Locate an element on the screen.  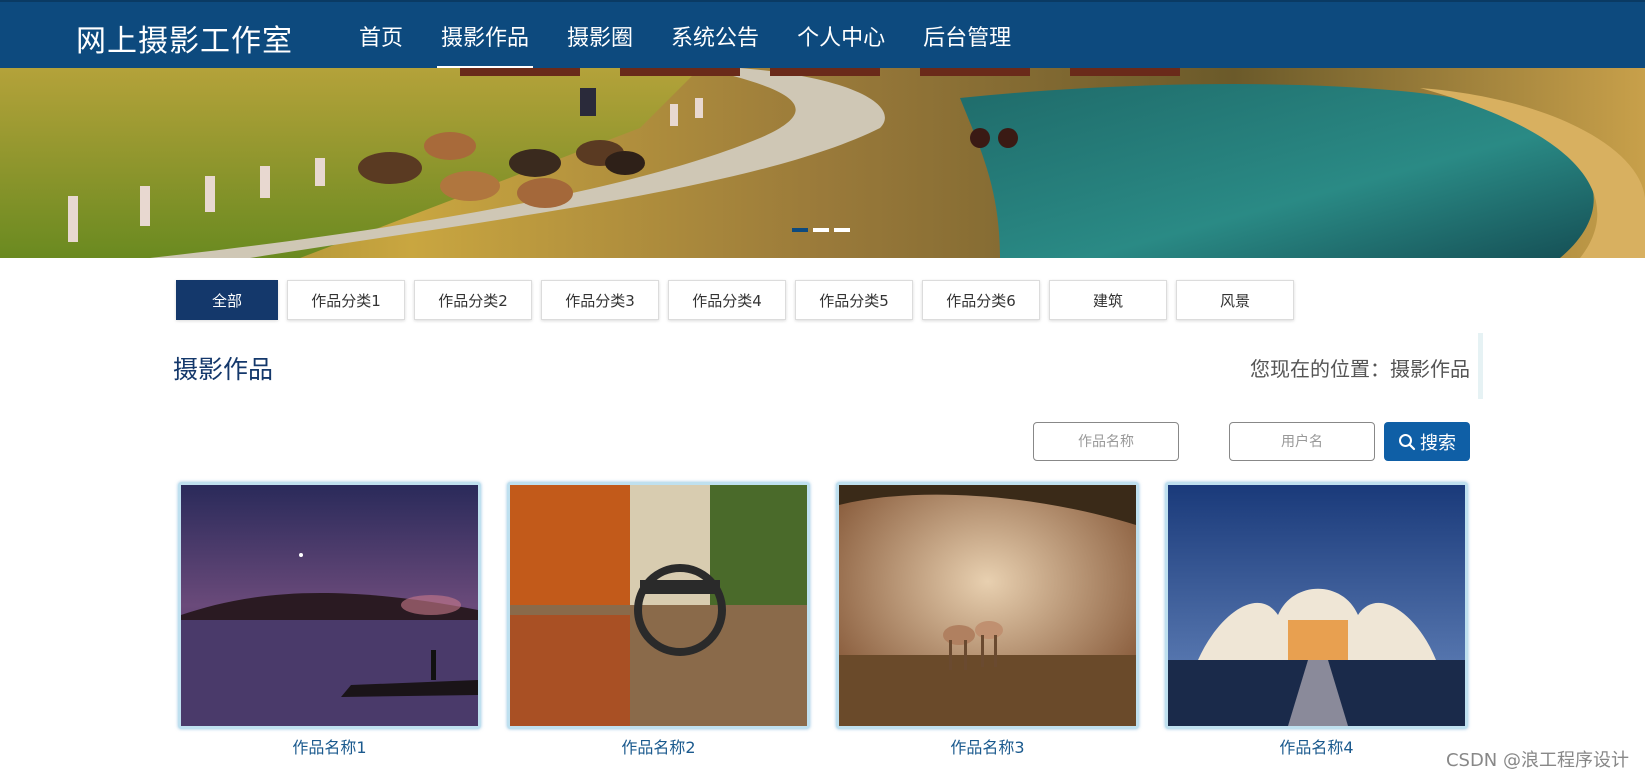
nav-label: 个人中心 is located at coordinates (841, 38).